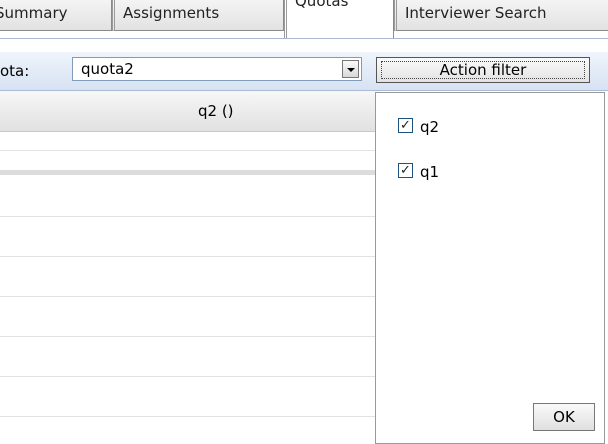  What do you see at coordinates (190, 111) in the screenshot?
I see `grid-header: q2 ()` at bounding box center [190, 111].